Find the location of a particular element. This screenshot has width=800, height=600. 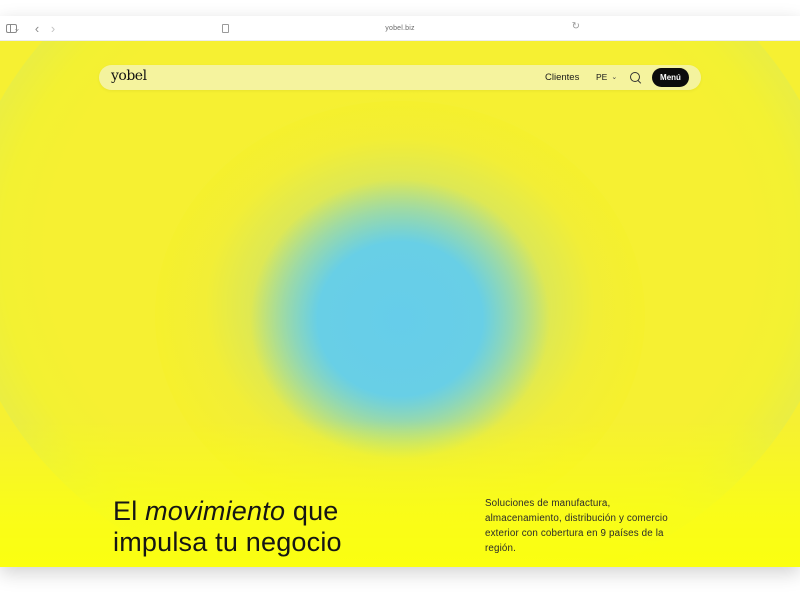

forward-arrow-icon: › is located at coordinates (53, 28).